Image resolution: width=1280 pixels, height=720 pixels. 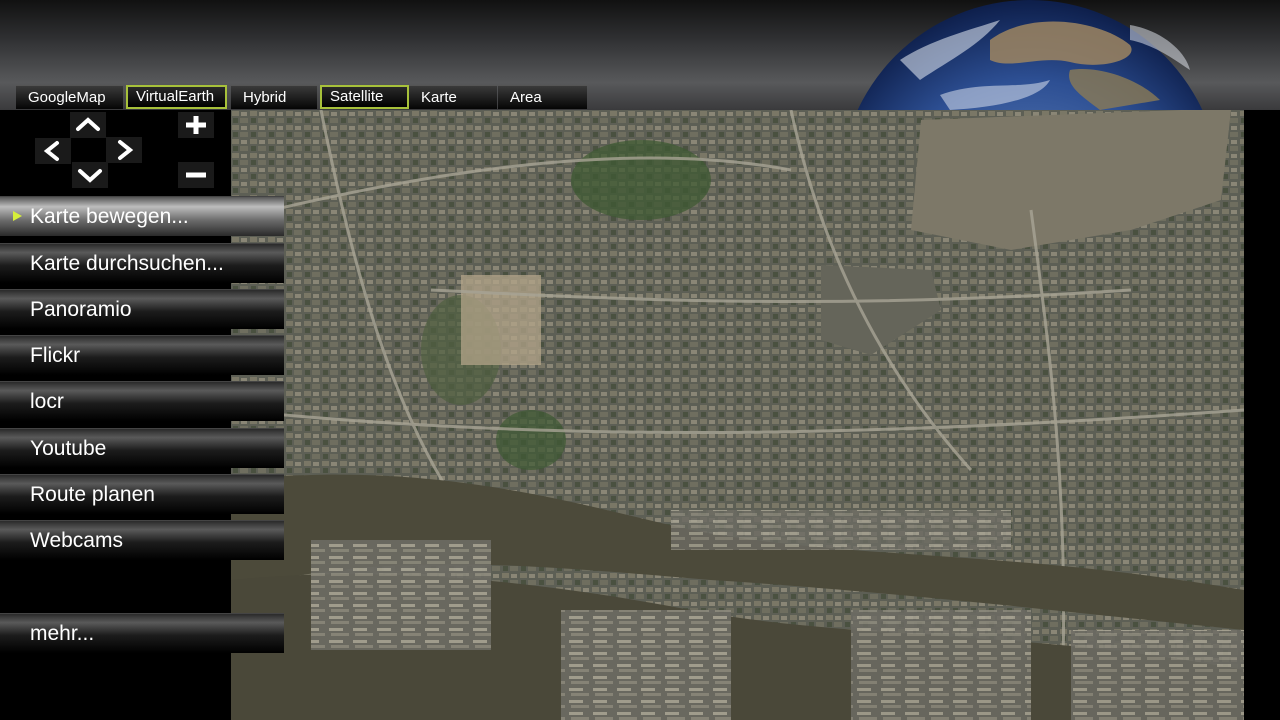 I want to click on menu-item-label: Panoramio, so click(x=81, y=309).